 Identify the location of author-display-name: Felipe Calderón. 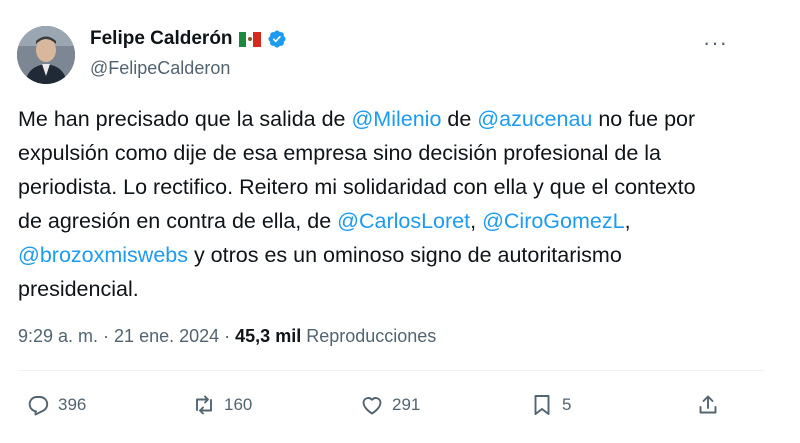
(161, 39).